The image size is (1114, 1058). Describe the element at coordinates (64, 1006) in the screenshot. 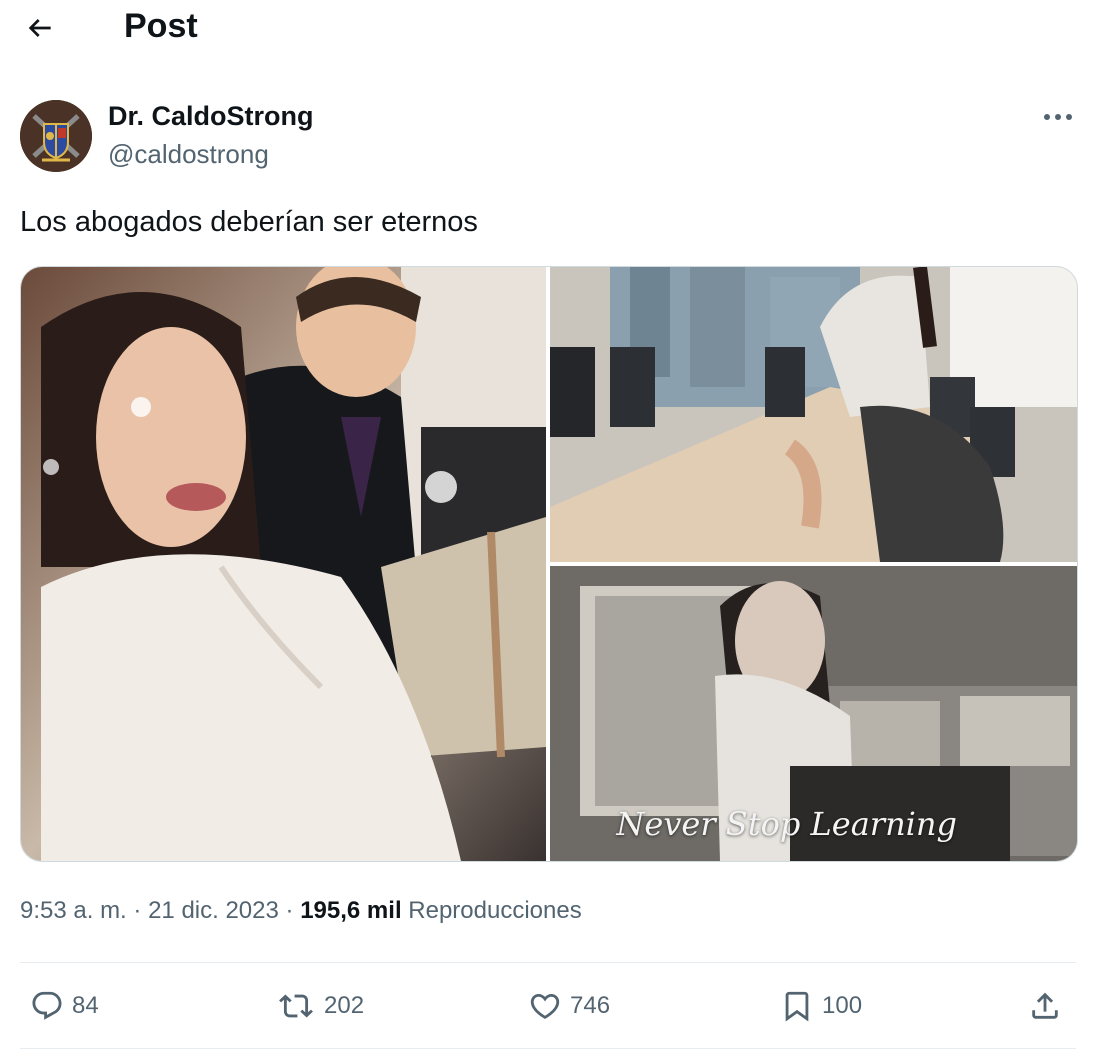

I see `reply-button: 84` at that location.